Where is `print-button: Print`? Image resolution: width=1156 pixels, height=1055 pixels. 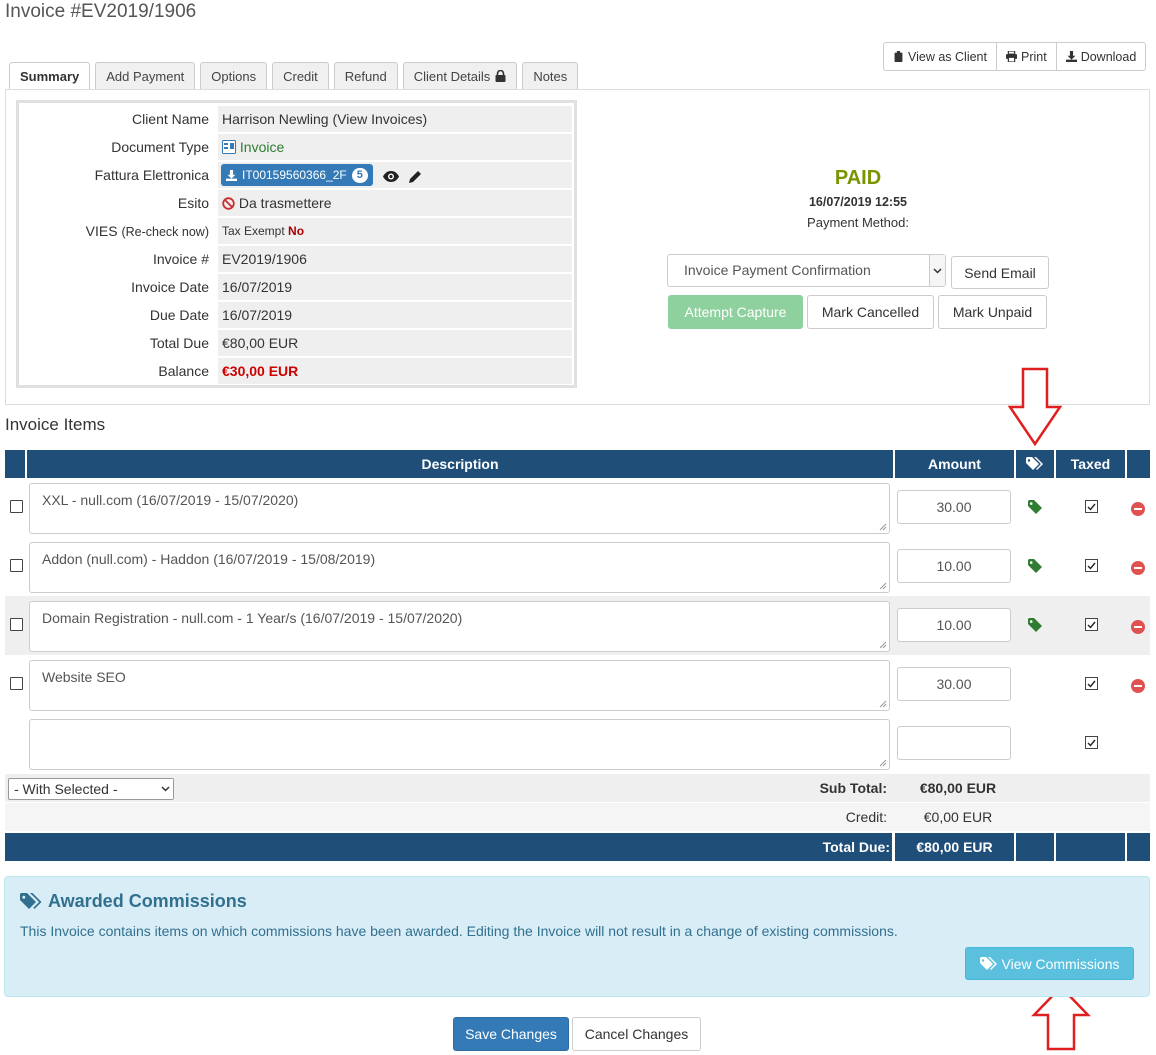
print-button: Print is located at coordinates (1025, 56).